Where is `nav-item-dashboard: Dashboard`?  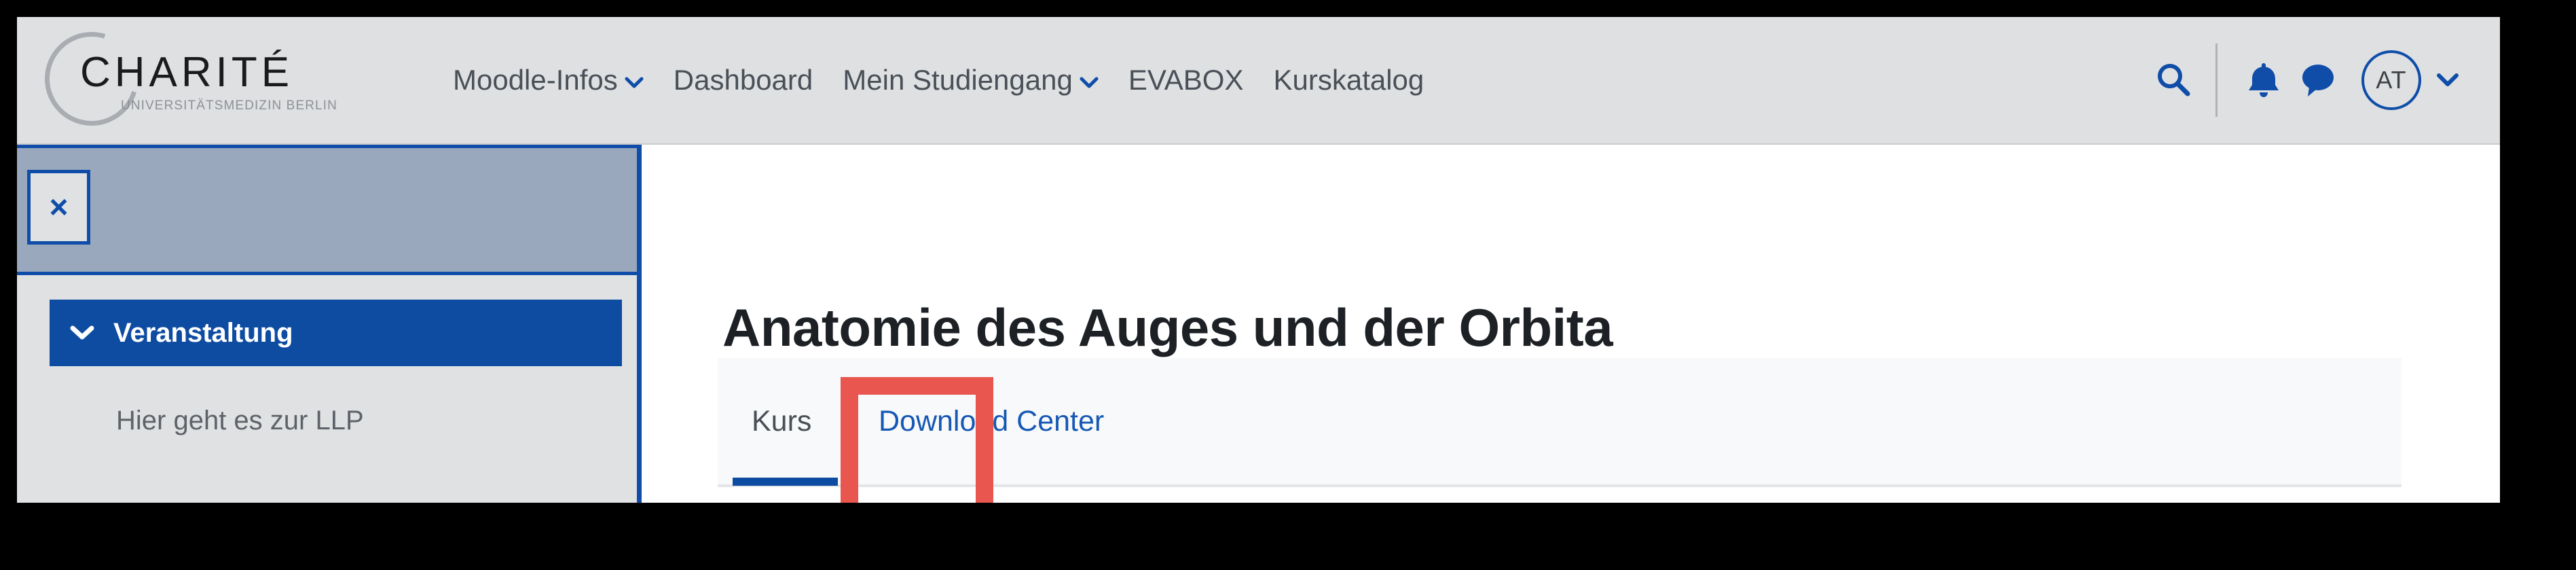
nav-item-dashboard: Dashboard is located at coordinates (744, 80).